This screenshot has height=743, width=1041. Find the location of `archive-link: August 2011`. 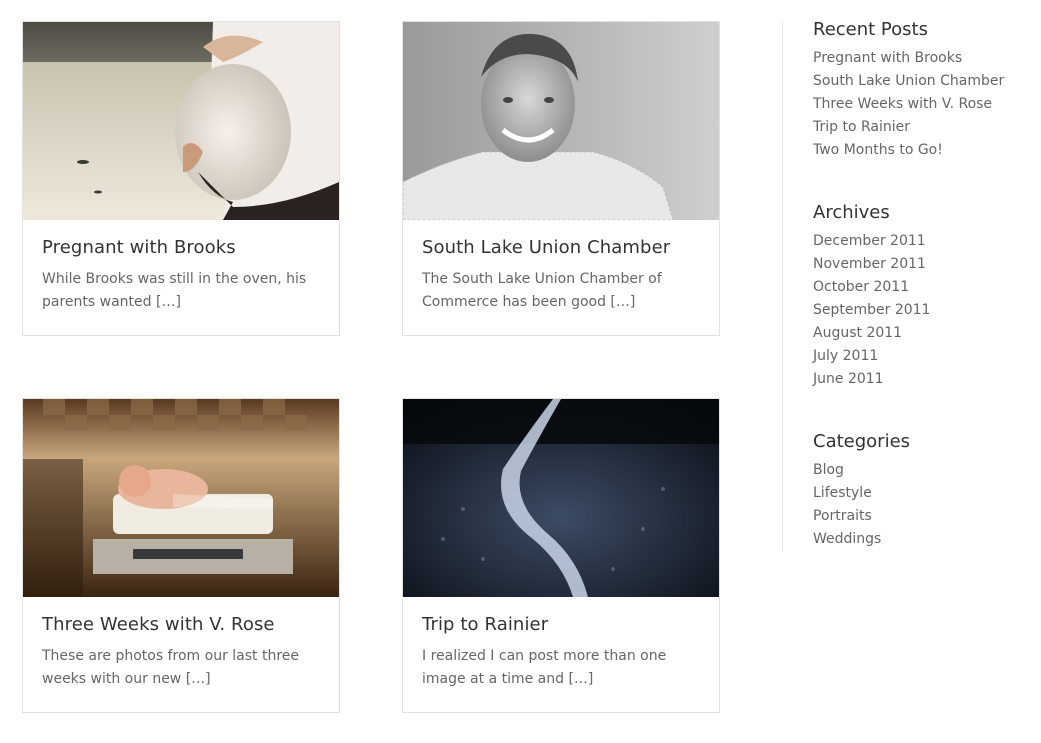

archive-link: August 2011 is located at coordinates (871, 333).